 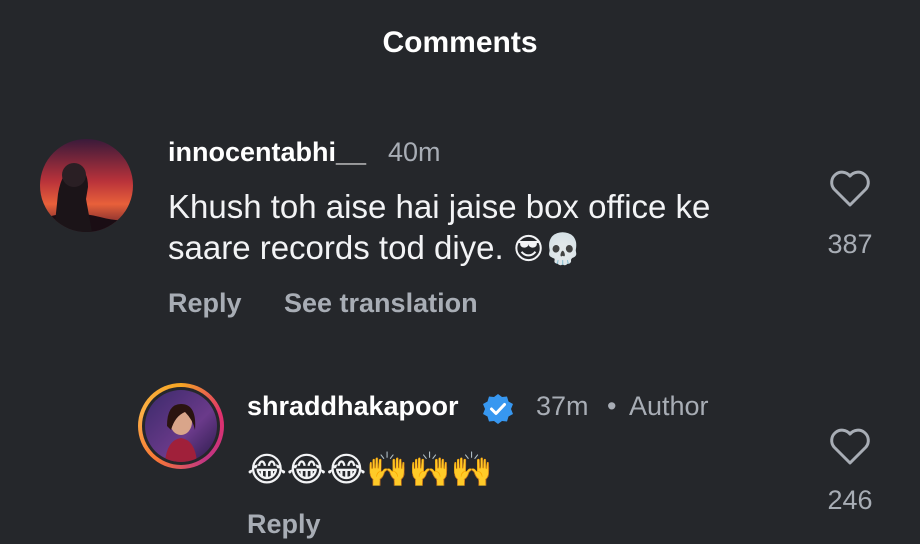 What do you see at coordinates (547, 249) in the screenshot?
I see `comment-emojis: 😎💀` at bounding box center [547, 249].